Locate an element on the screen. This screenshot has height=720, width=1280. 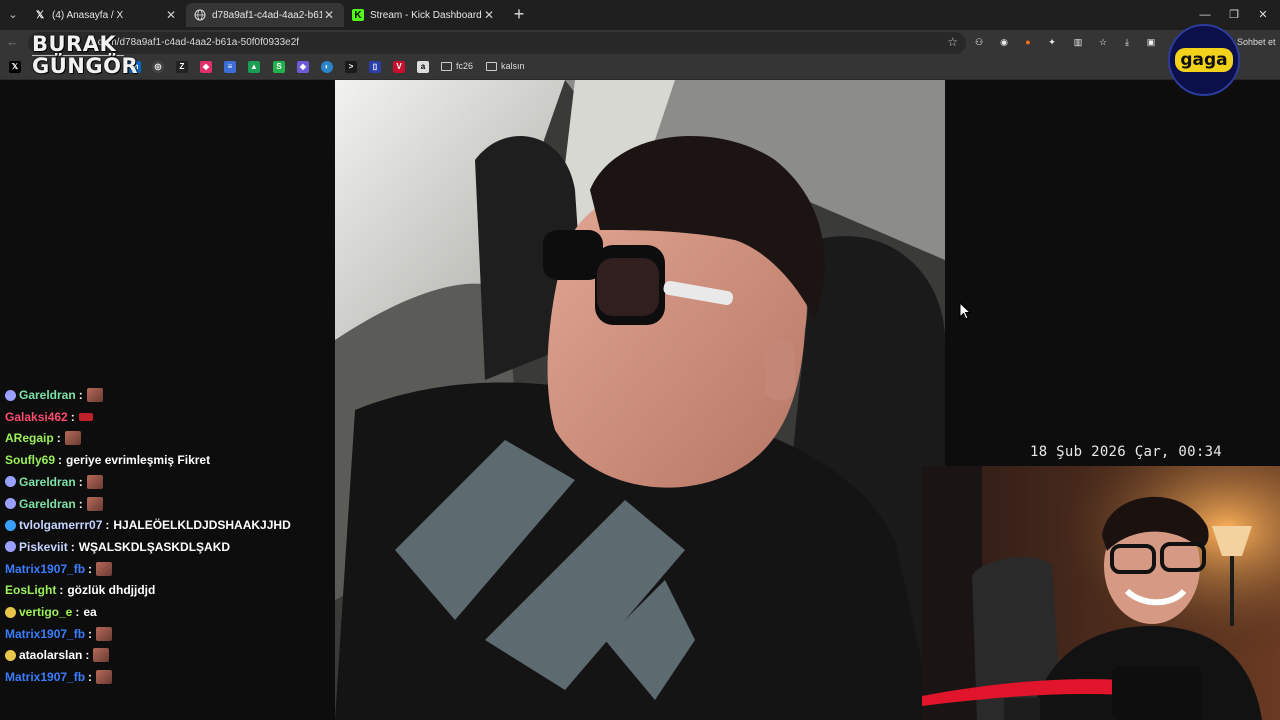
mouse-cursor-icon is located at coordinates (965, 313).